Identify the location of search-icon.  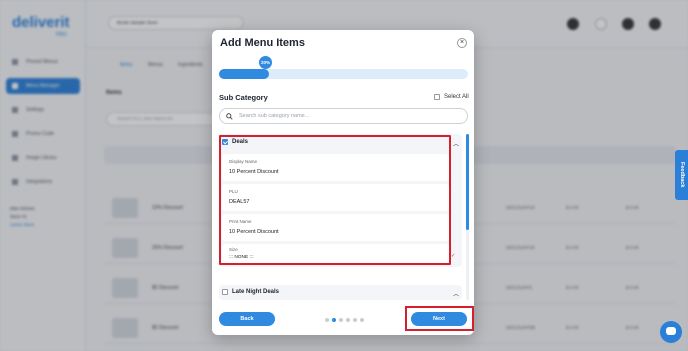
(229, 116).